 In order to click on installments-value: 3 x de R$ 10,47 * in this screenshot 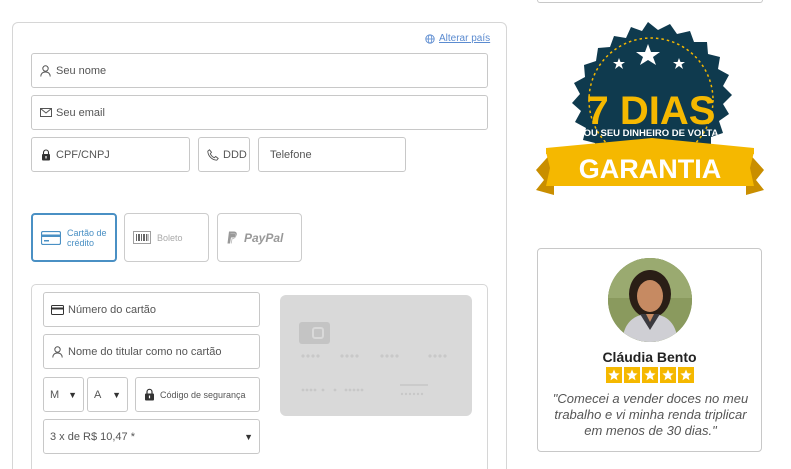, I will do `click(93, 436)`.